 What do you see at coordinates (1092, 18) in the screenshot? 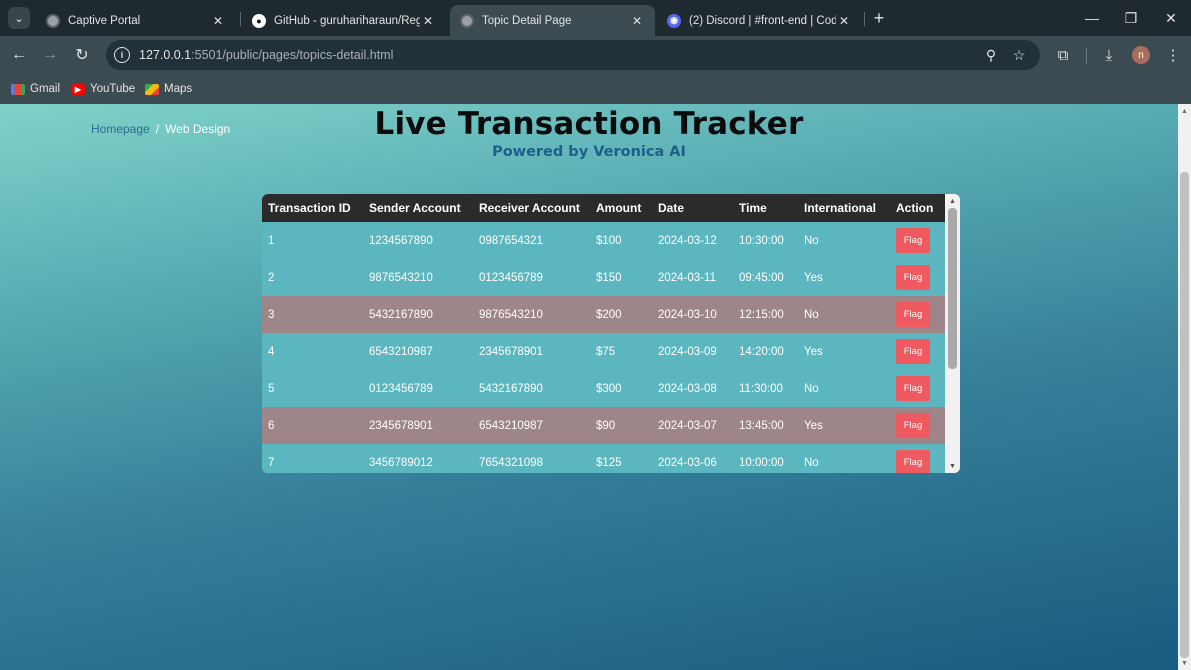
I see `minimize-button: —` at bounding box center [1092, 18].